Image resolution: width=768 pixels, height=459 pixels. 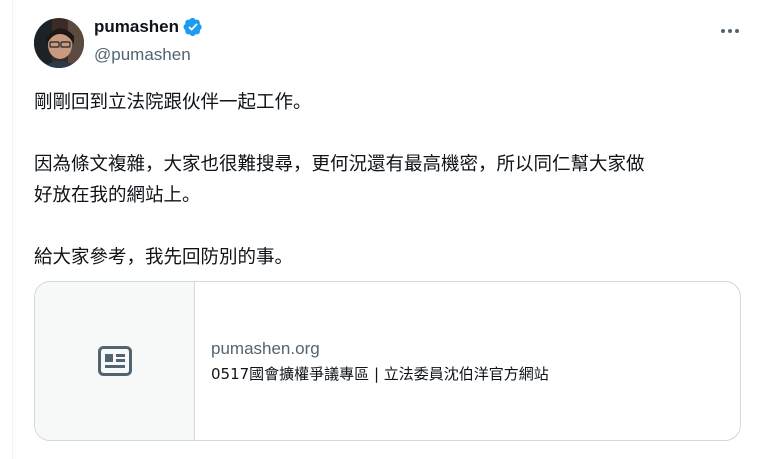 I want to click on more-options-button, so click(x=730, y=31).